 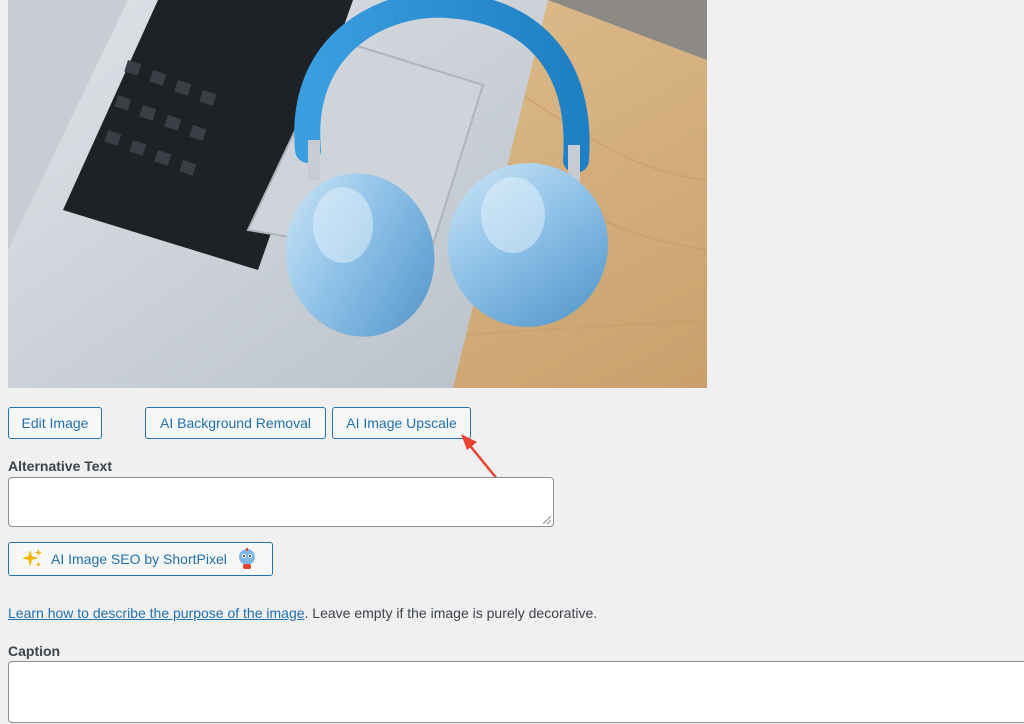 I want to click on shortpixel-robot-icon, so click(x=246, y=558).